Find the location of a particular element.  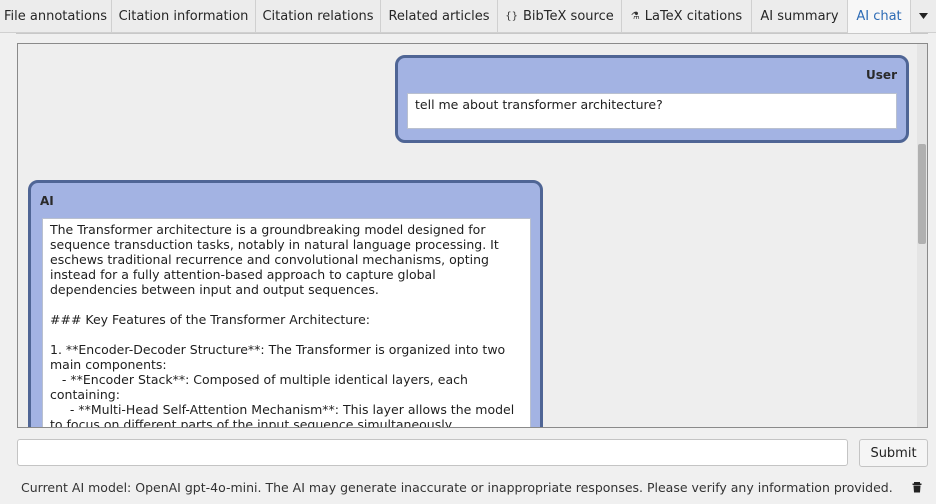

tab-related-articles: Related articles is located at coordinates (439, 16).